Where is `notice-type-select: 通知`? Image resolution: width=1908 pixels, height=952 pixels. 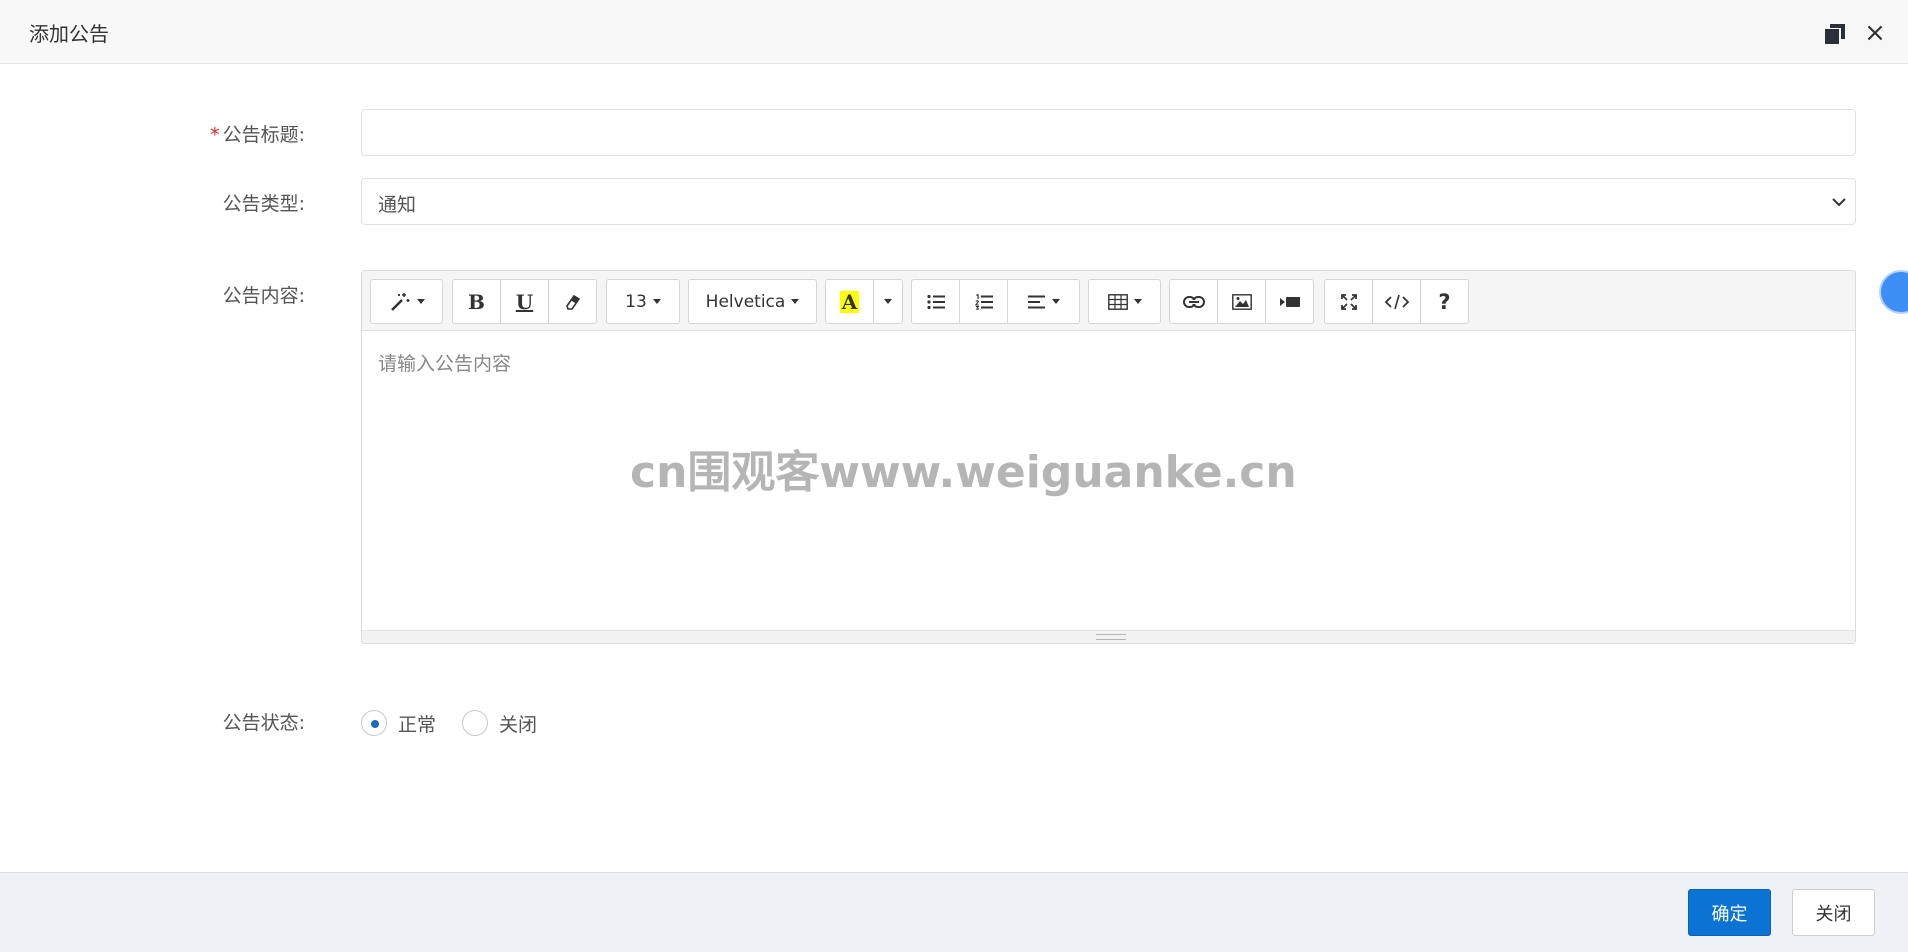 notice-type-select: 通知 is located at coordinates (1108, 201).